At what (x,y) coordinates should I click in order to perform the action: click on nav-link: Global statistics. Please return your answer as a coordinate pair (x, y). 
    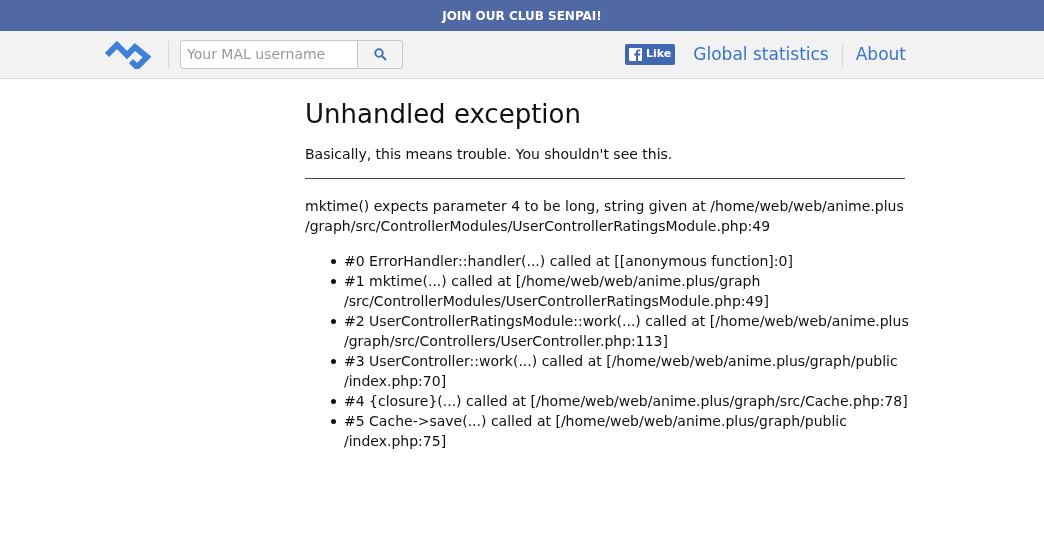
    Looking at the image, I should click on (761, 54).